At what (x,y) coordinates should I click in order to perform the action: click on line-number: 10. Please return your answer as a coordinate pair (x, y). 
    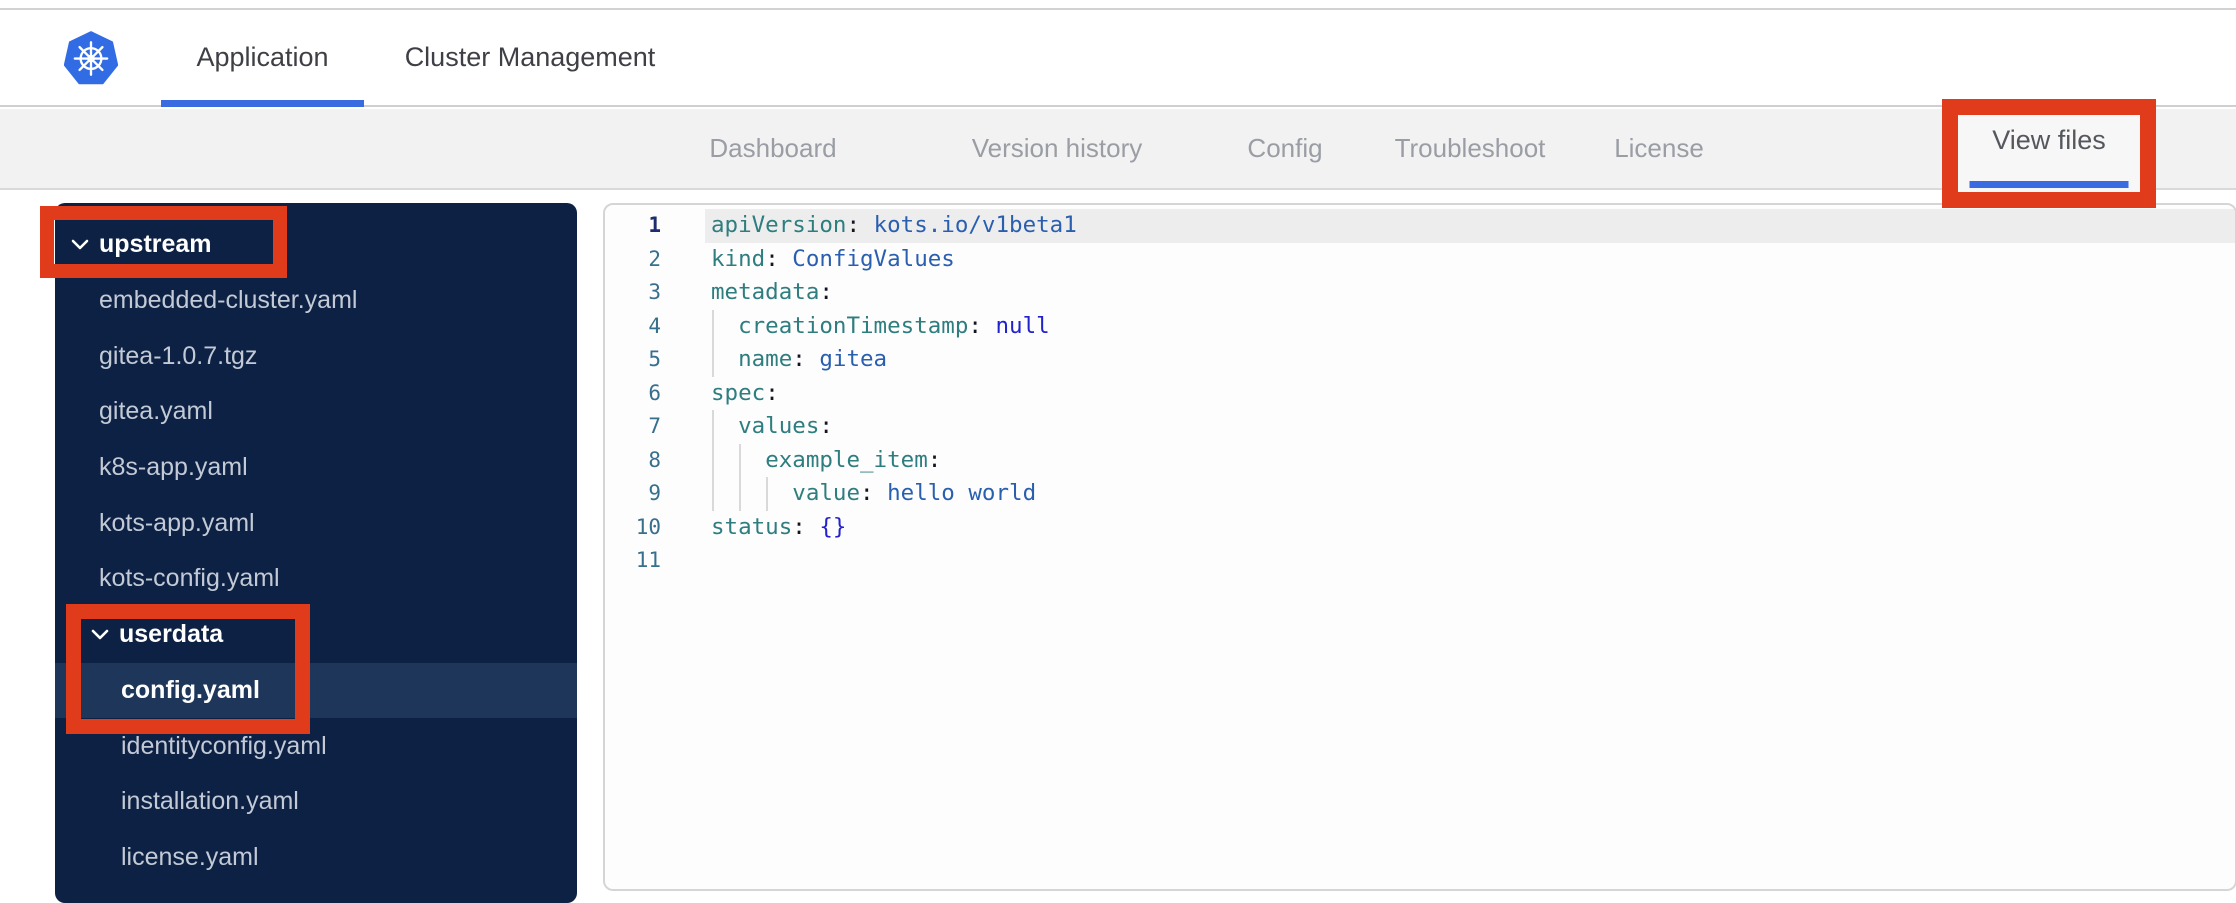
    Looking at the image, I should click on (648, 526).